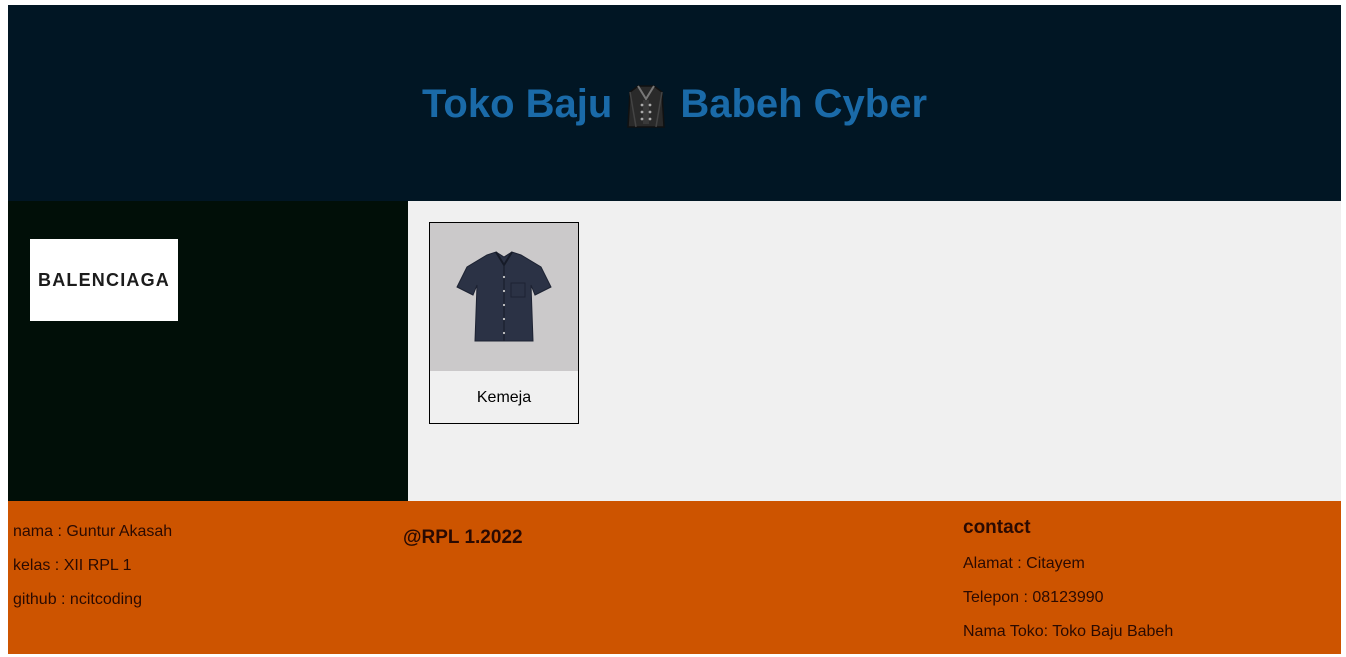 Image resolution: width=1346 pixels, height=657 pixels. I want to click on footer-copyright: @RPL 1.2022, so click(463, 537).